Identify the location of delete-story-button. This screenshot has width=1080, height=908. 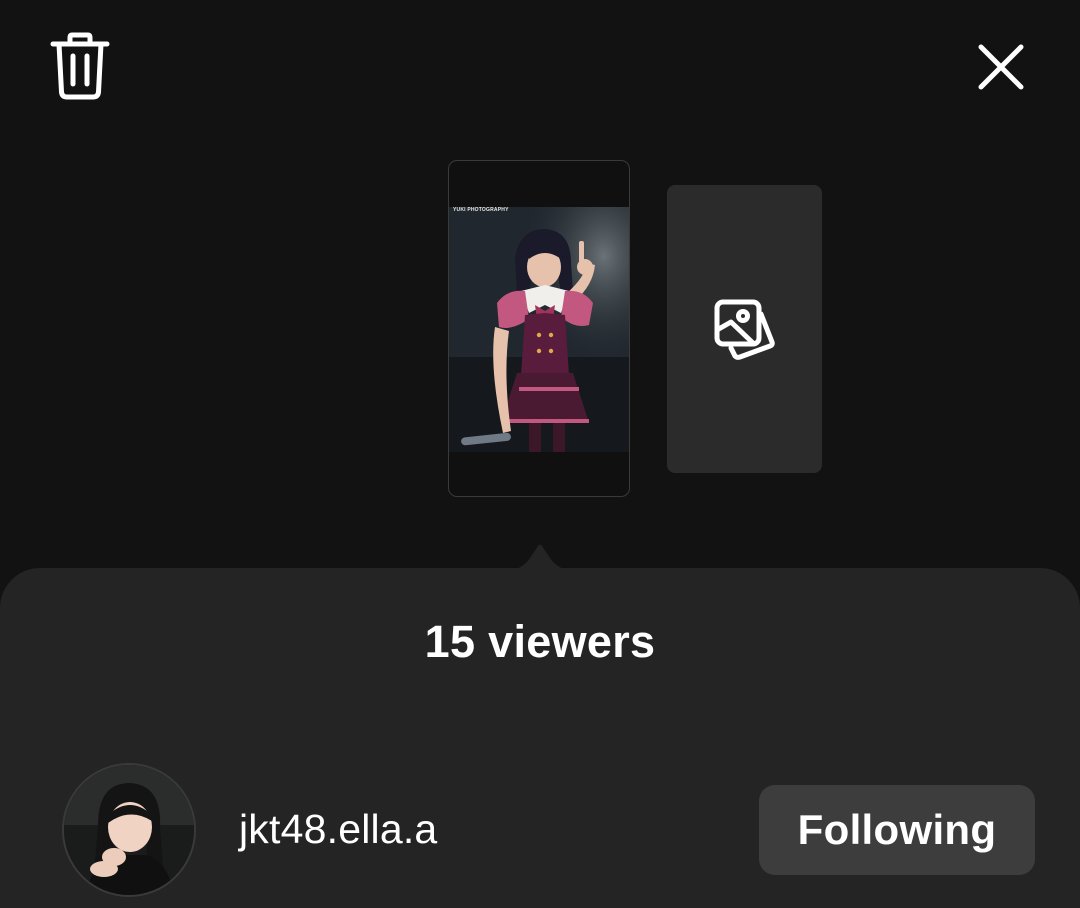
(80, 66).